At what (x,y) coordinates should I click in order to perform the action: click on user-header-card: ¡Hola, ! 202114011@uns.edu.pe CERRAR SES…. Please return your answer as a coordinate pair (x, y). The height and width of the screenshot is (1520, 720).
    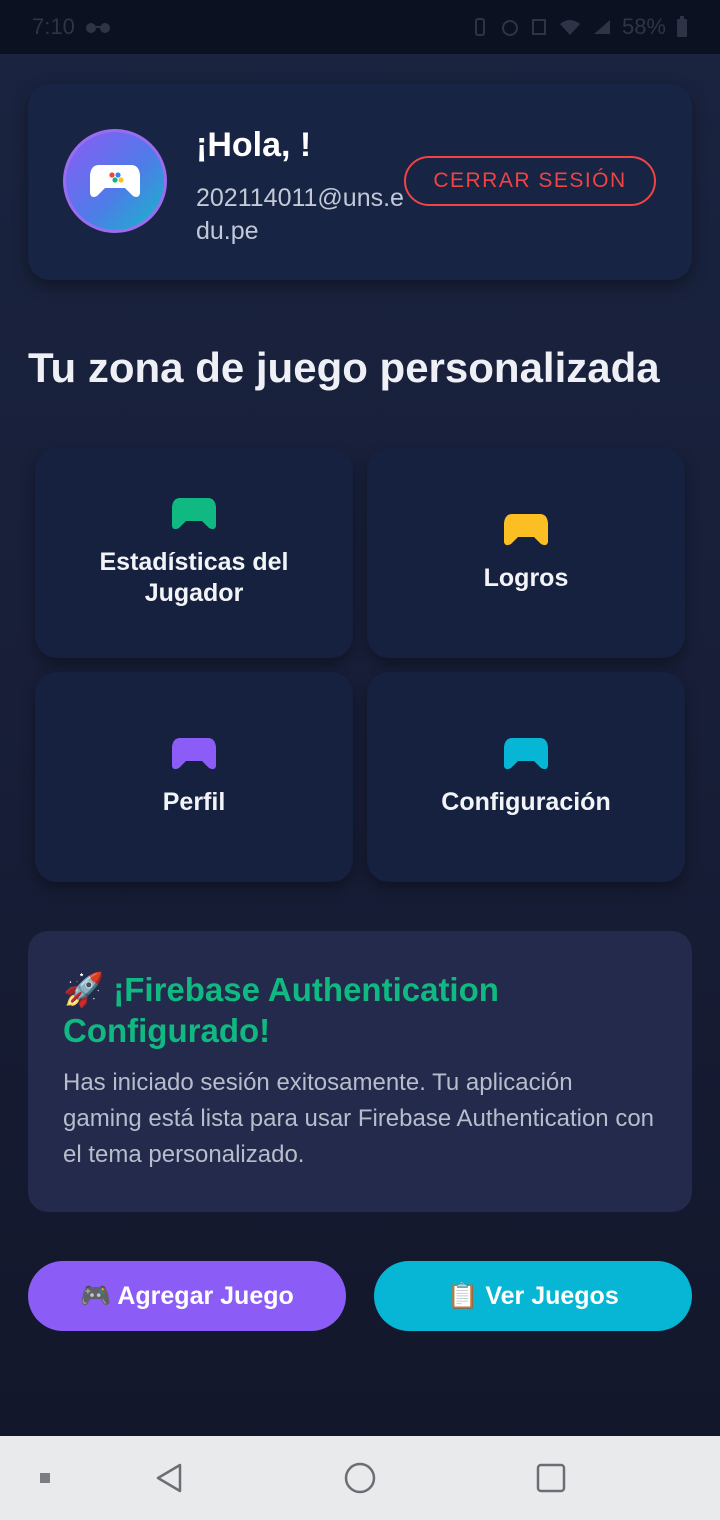
    Looking at the image, I should click on (360, 182).